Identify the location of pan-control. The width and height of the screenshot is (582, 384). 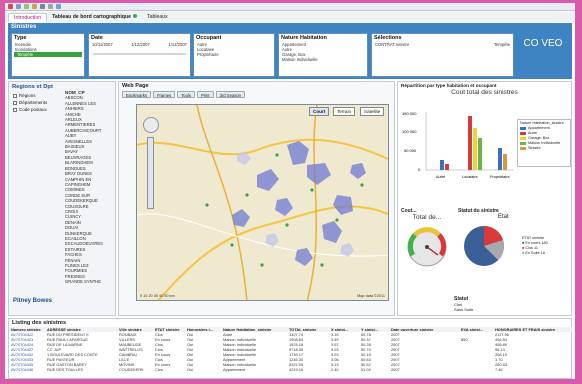
(151, 125).